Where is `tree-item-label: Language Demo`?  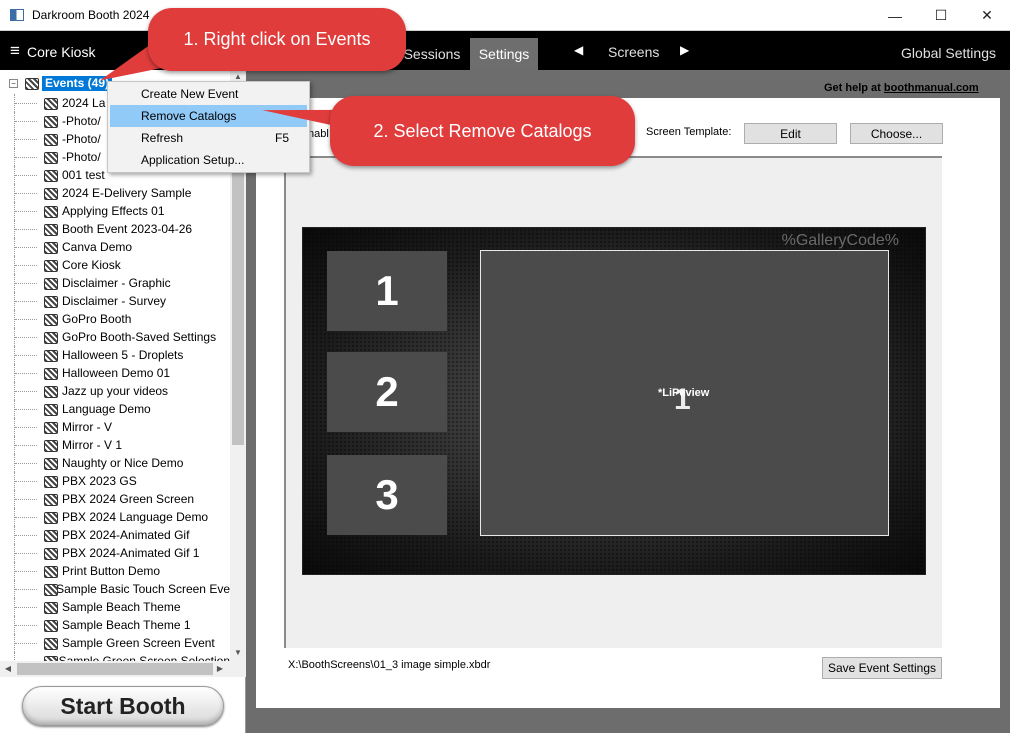
tree-item-label: Language Demo is located at coordinates (106, 409).